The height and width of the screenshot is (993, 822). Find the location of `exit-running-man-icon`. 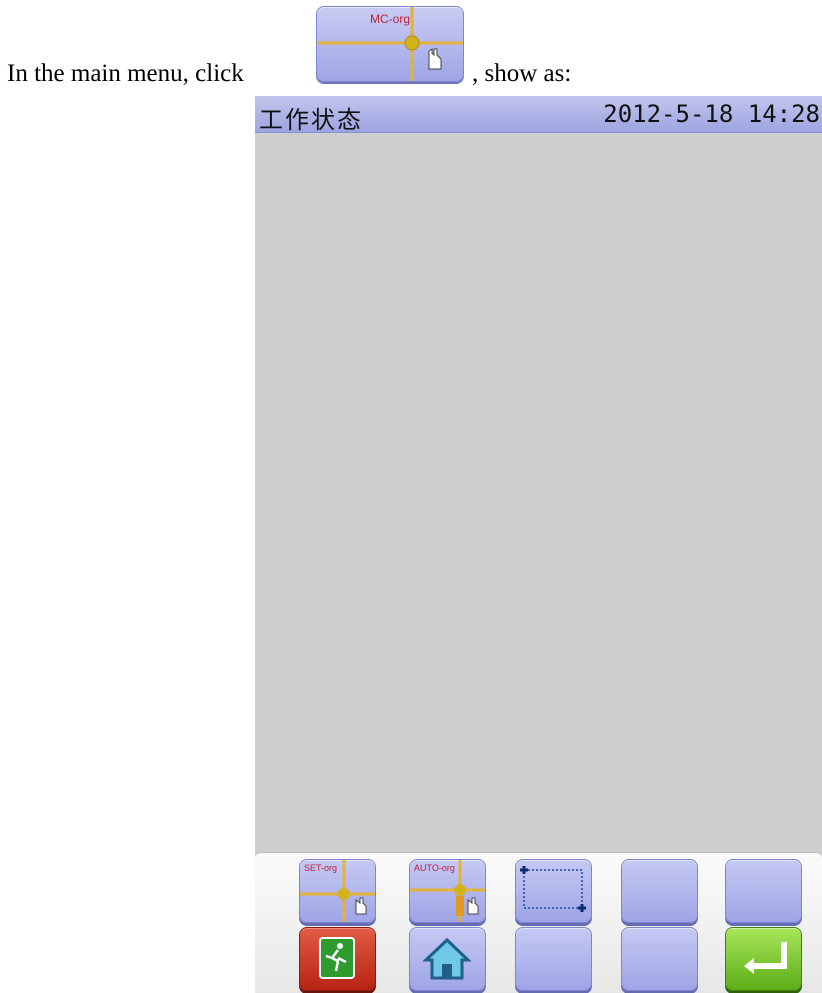

exit-running-man-icon is located at coordinates (337, 958).